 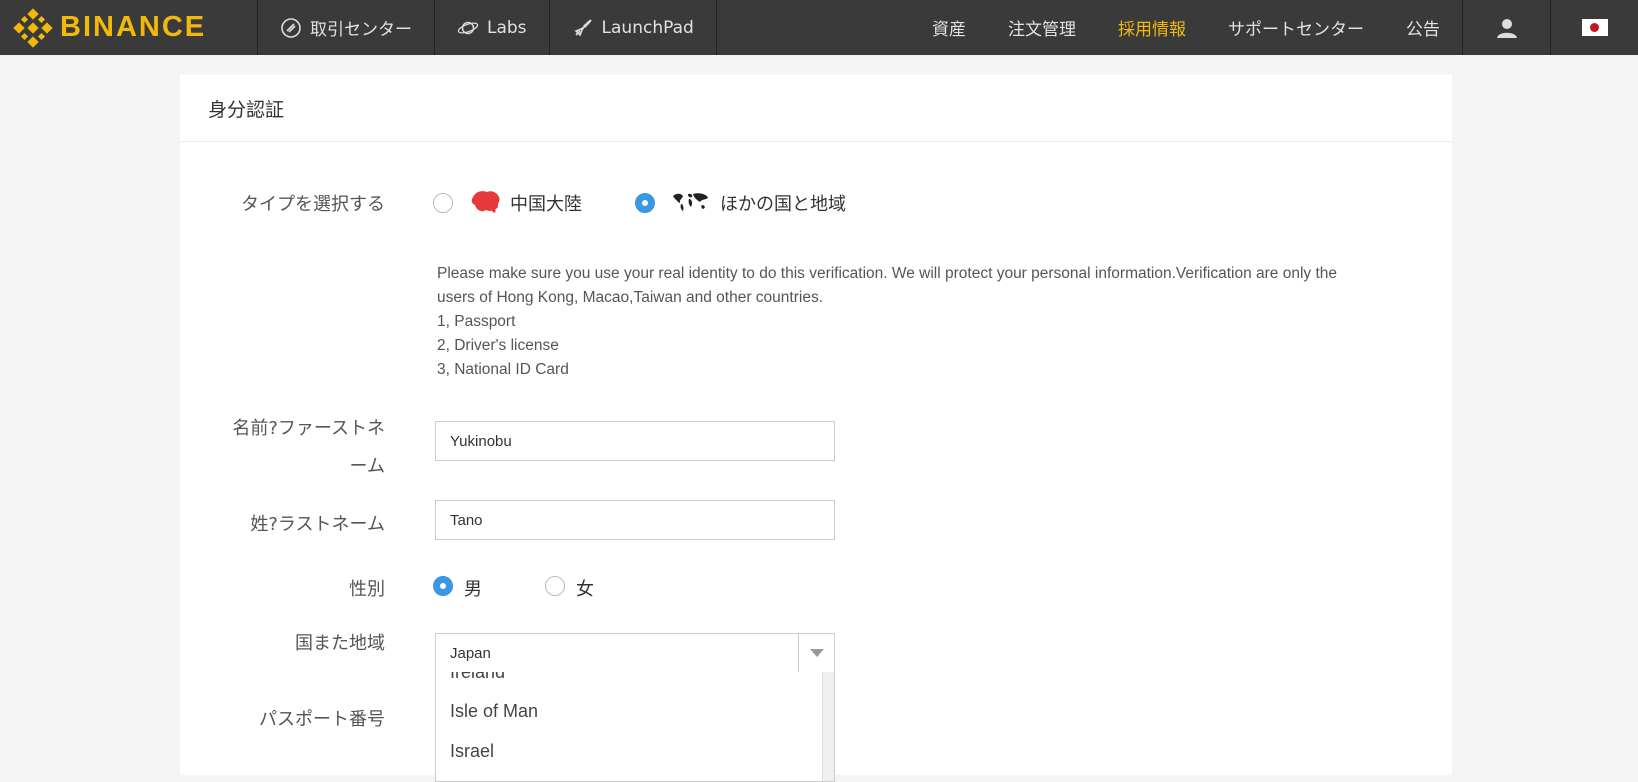 I want to click on country-label: 国また地域, so click(x=340, y=643).